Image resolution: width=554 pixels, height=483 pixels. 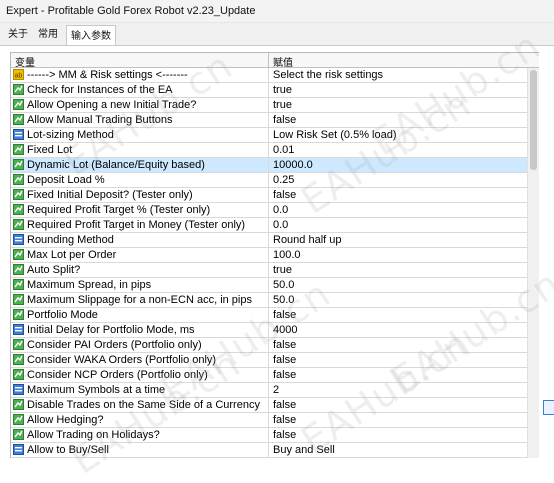 I want to click on parameter-name: Maximum Symbols at a time, so click(x=96, y=390).